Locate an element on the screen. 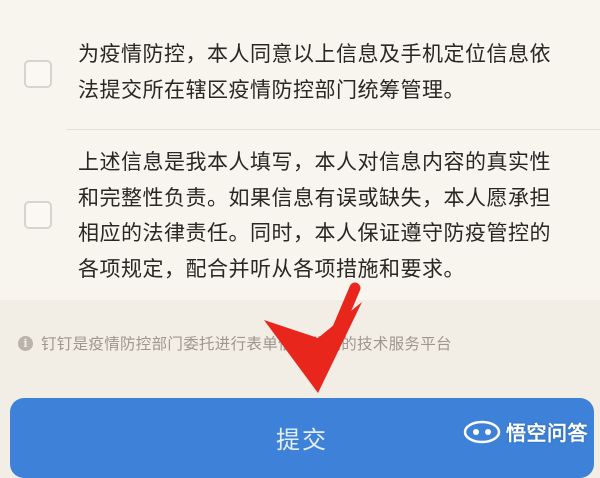 The width and height of the screenshot is (600, 478). notice-text: 钉钉是疫情防控部门委托进行表单信息收集的技术服务平台 is located at coordinates (246, 344).